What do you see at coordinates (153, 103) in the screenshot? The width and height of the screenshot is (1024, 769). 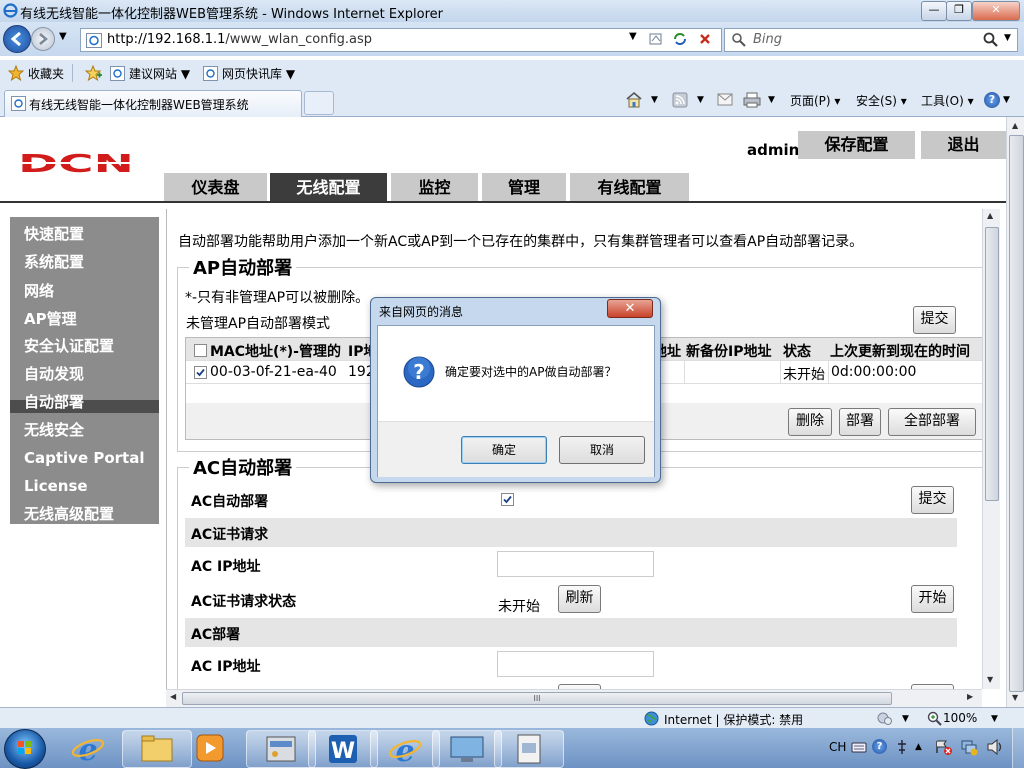 I see `browser-tab: 有线无线智能一体化控制器WEB管理系统` at bounding box center [153, 103].